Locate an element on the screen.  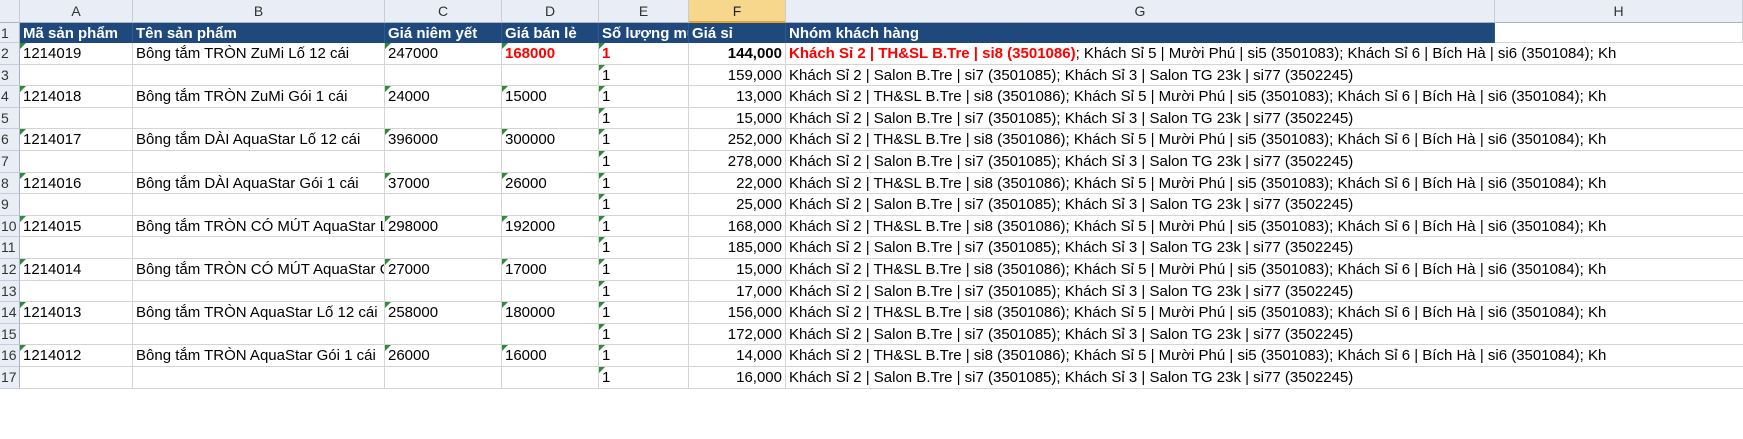
row-header-8: 8 is located at coordinates (10, 183).